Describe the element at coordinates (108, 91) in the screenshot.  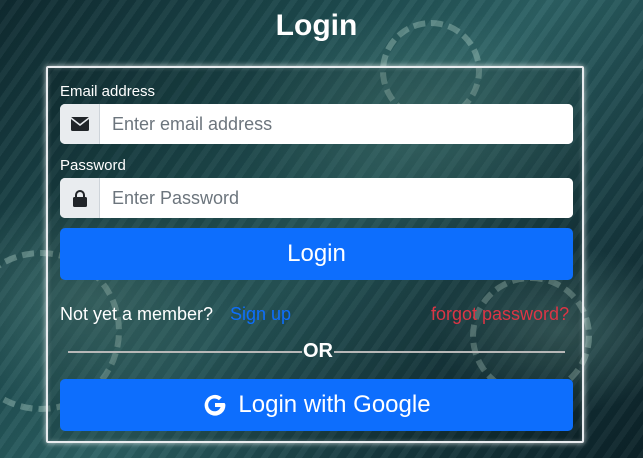
I see `email-label: Email address` at that location.